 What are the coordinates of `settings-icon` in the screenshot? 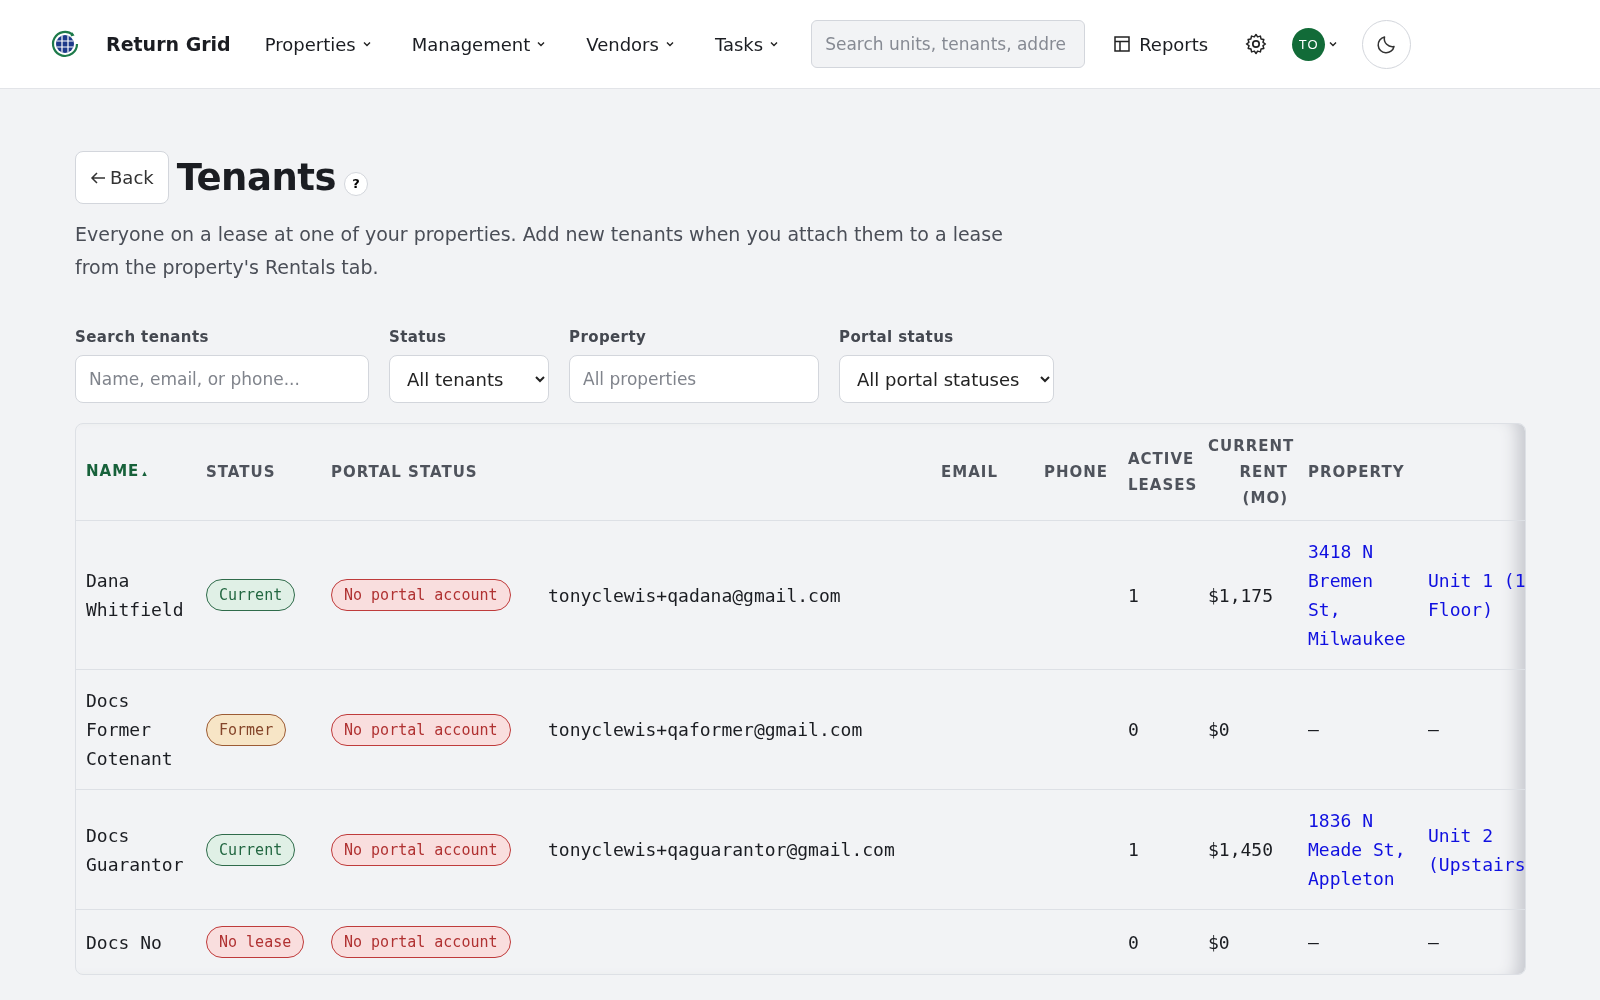 It's located at (1256, 44).